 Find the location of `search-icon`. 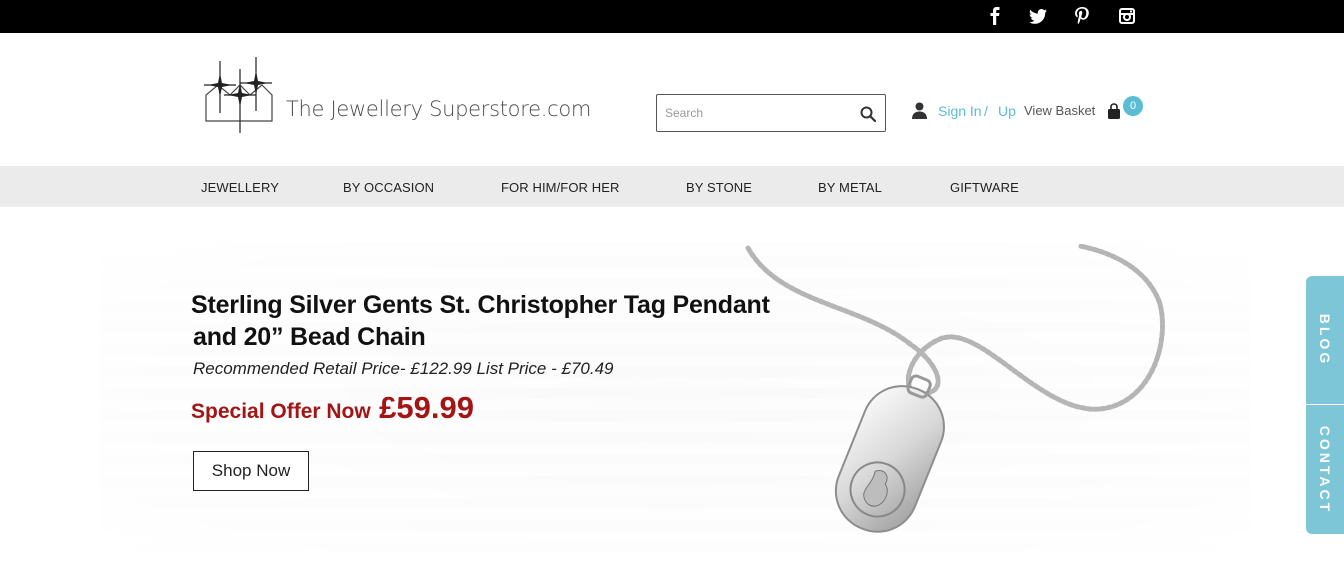

search-icon is located at coordinates (868, 114).